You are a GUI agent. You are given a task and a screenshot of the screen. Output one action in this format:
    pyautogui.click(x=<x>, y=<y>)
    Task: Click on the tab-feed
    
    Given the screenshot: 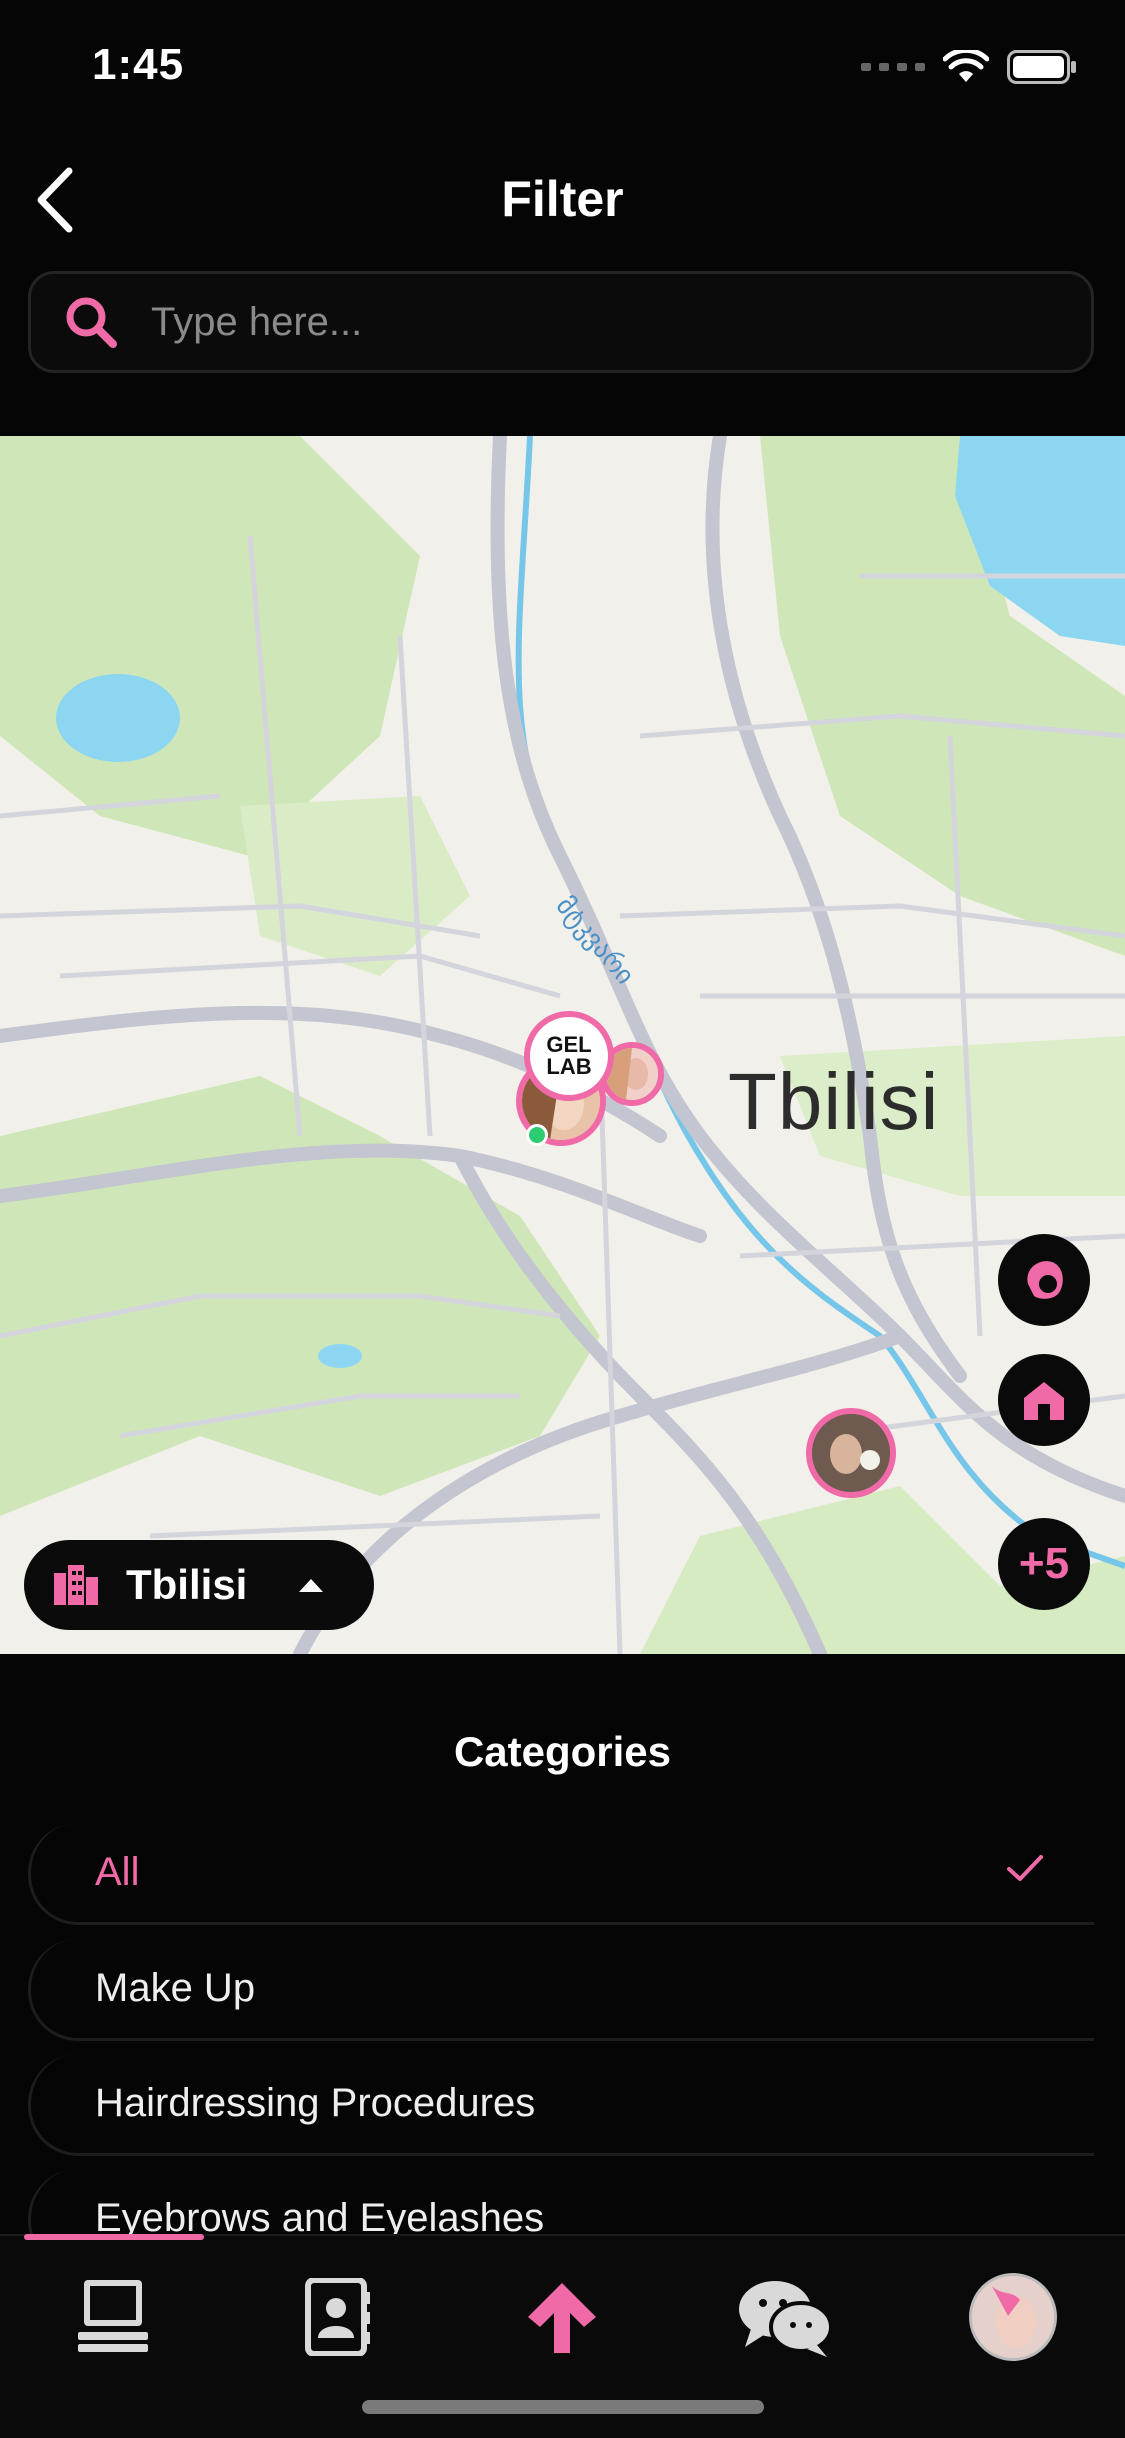 What is the action you would take?
    pyautogui.click(x=113, y=2317)
    